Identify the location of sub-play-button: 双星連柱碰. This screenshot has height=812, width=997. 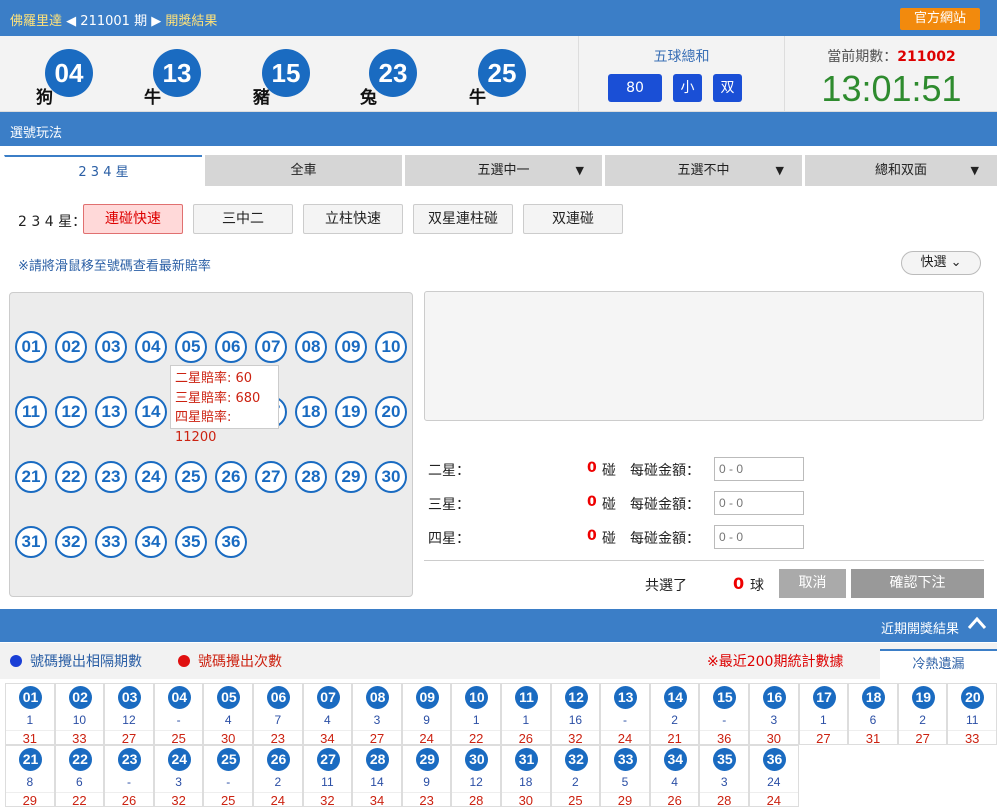
(463, 219).